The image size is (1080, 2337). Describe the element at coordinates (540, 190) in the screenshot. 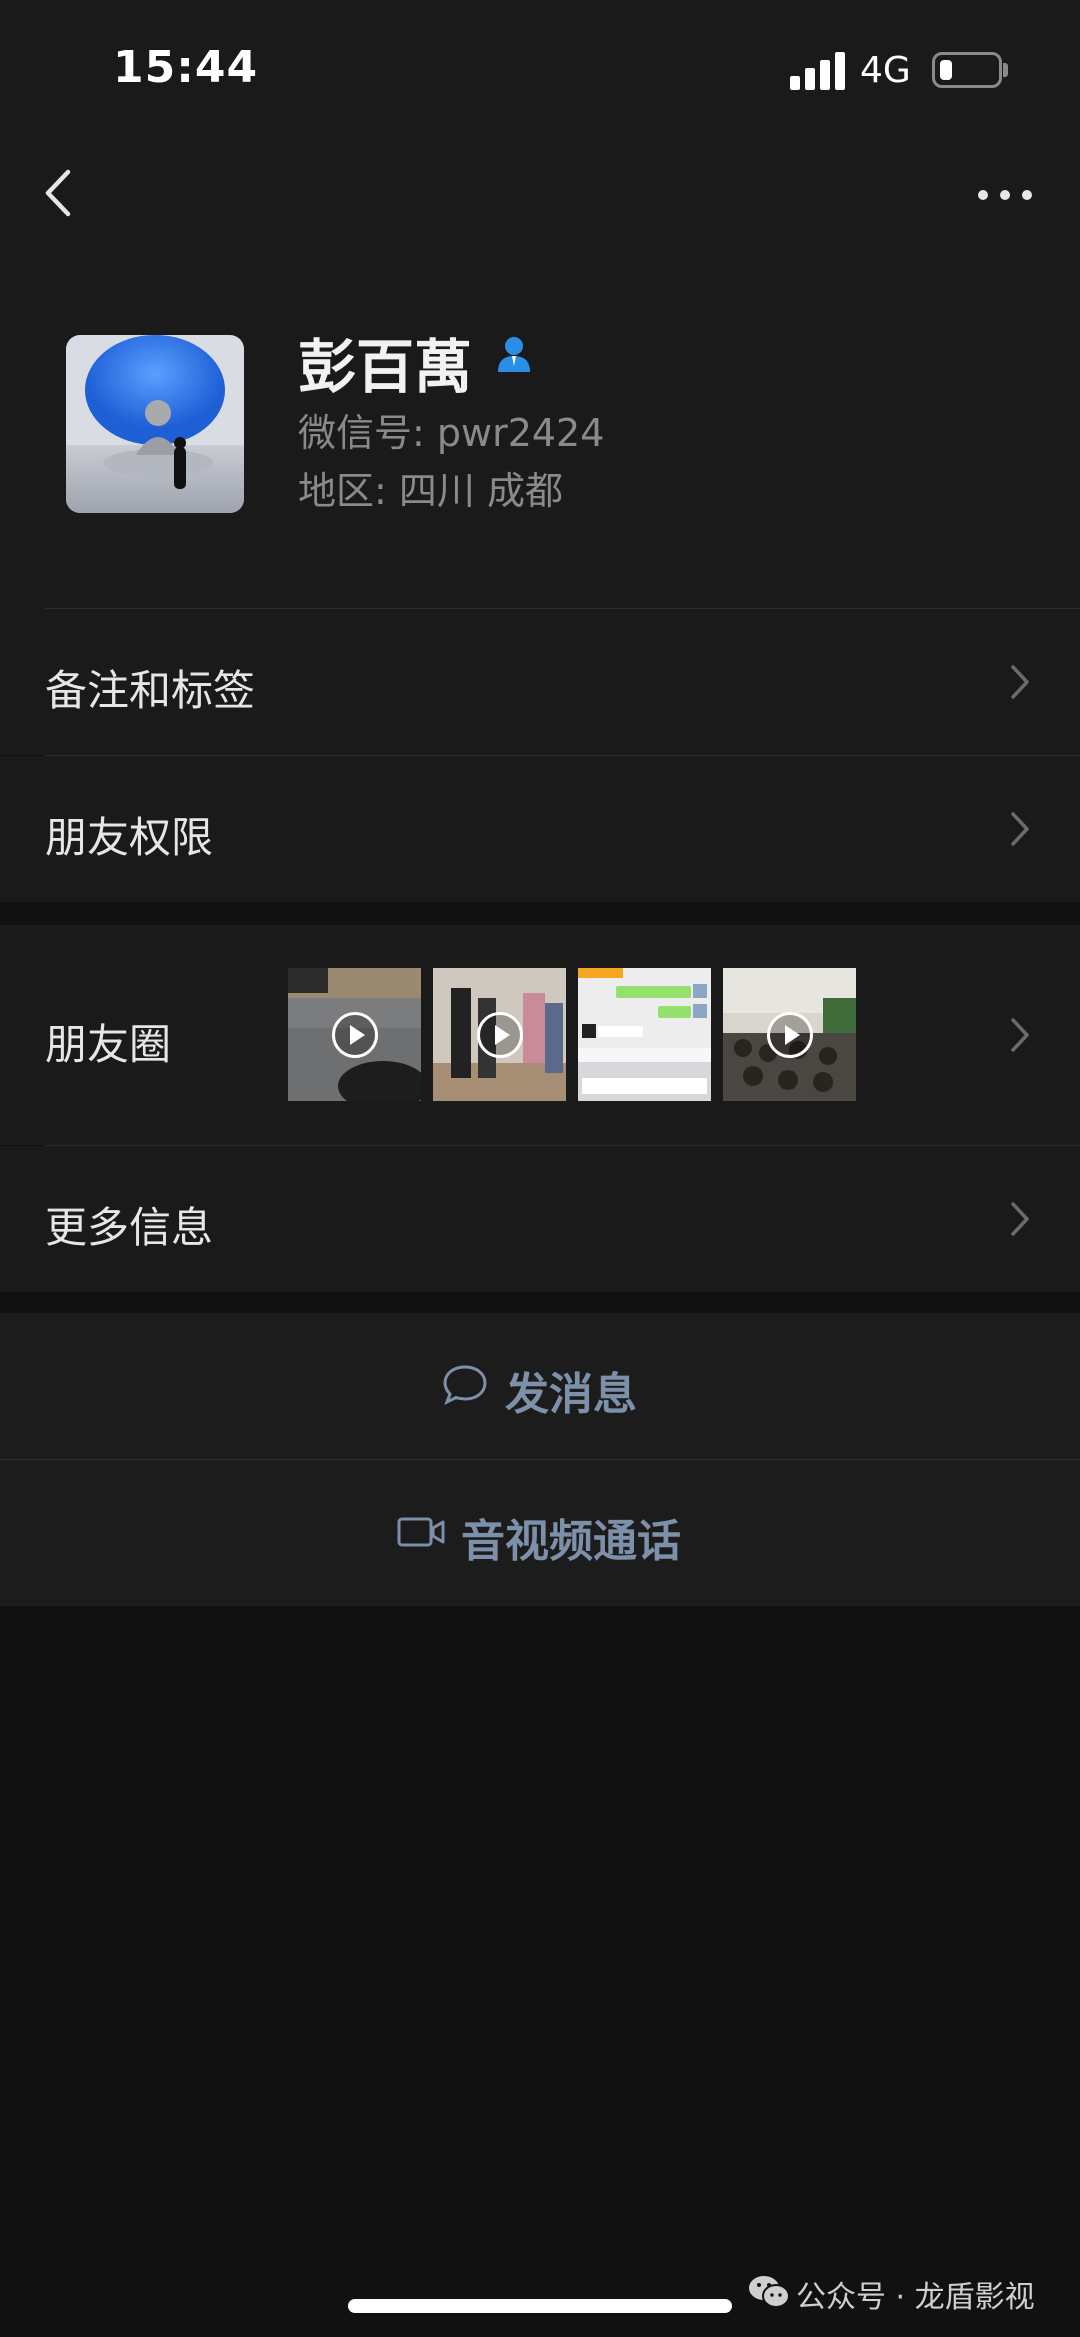

I see `nav-bar` at that location.